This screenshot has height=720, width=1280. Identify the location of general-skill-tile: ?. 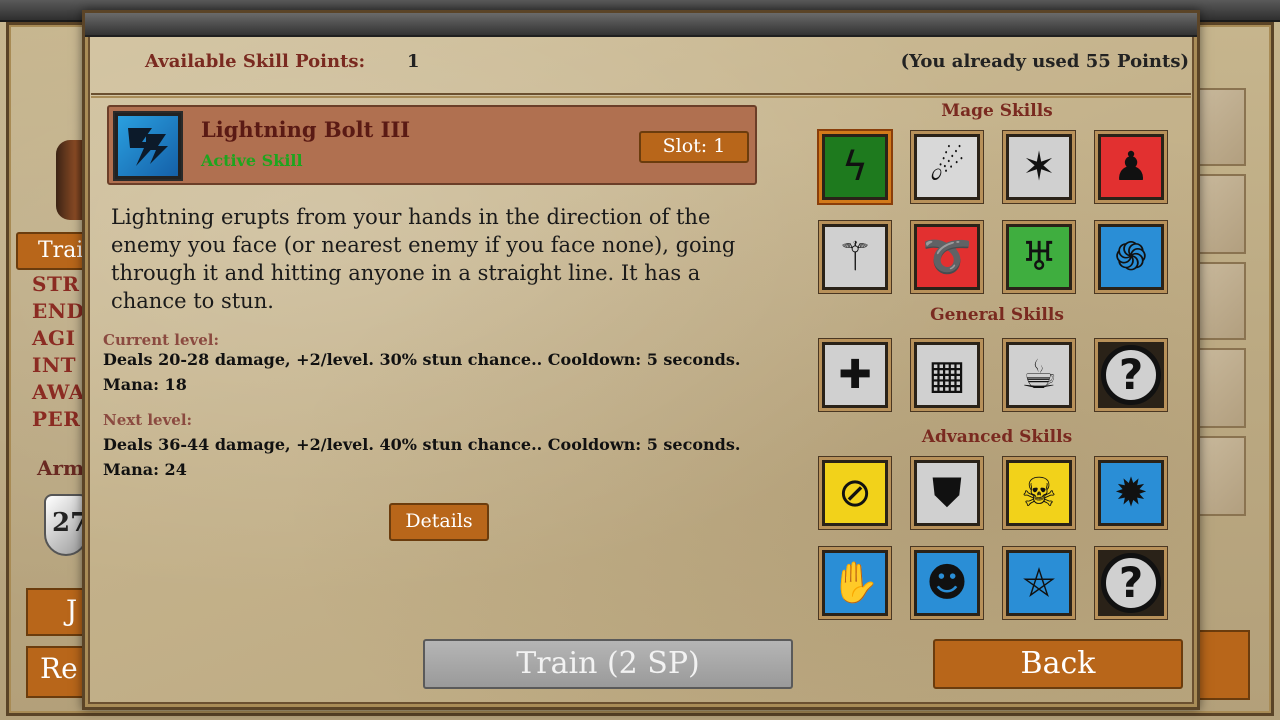
(1131, 375).